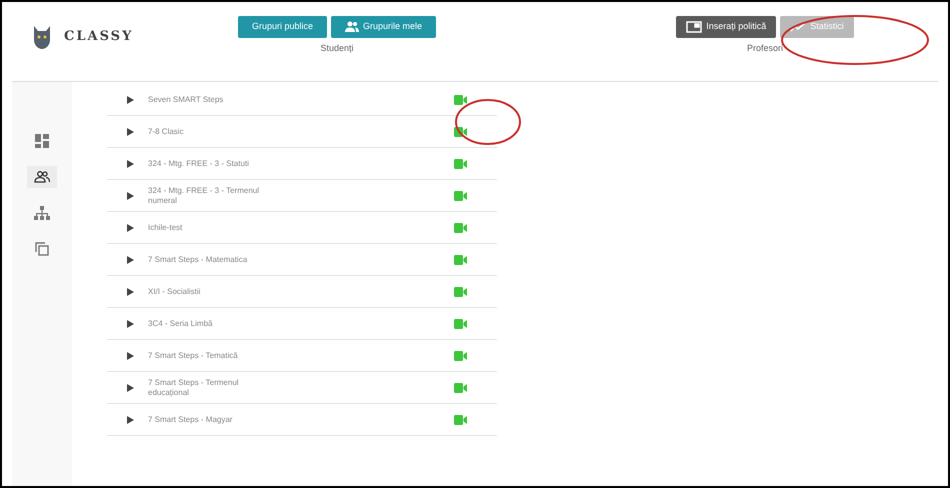 The height and width of the screenshot is (488, 950). What do you see at coordinates (199, 163) in the screenshot?
I see `group-name: 324 - Mtg. FREE - 3 - Statuti` at bounding box center [199, 163].